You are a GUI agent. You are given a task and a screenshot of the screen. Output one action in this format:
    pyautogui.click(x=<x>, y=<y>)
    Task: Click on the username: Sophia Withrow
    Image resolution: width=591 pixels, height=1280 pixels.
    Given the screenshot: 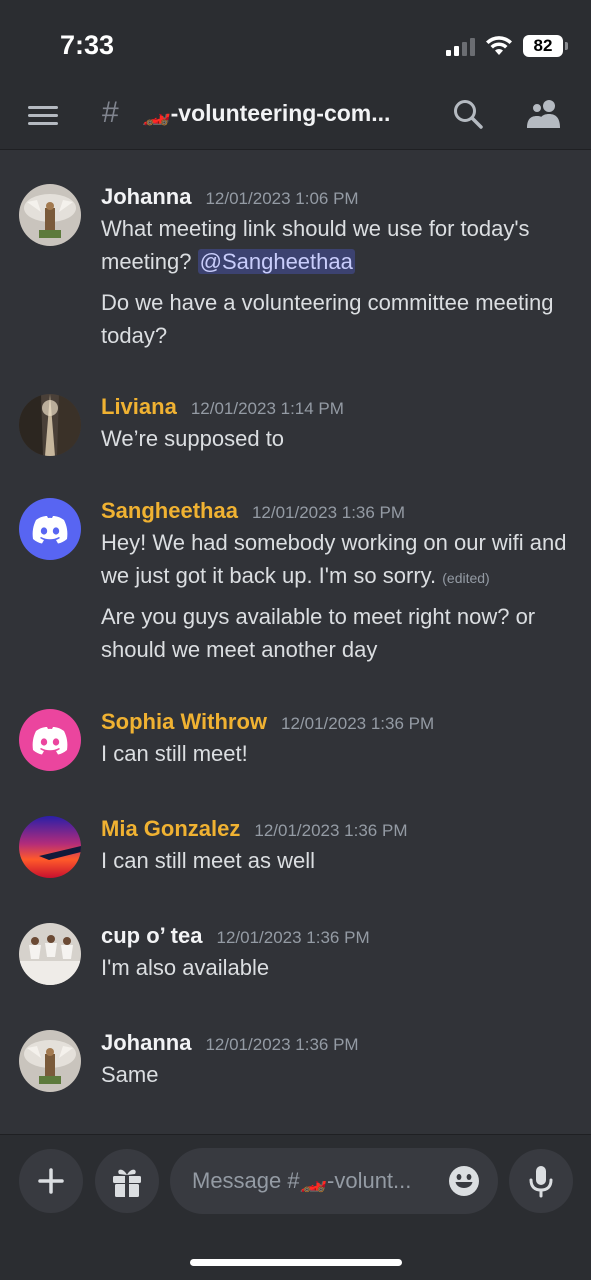 What is the action you would take?
    pyautogui.click(x=184, y=722)
    